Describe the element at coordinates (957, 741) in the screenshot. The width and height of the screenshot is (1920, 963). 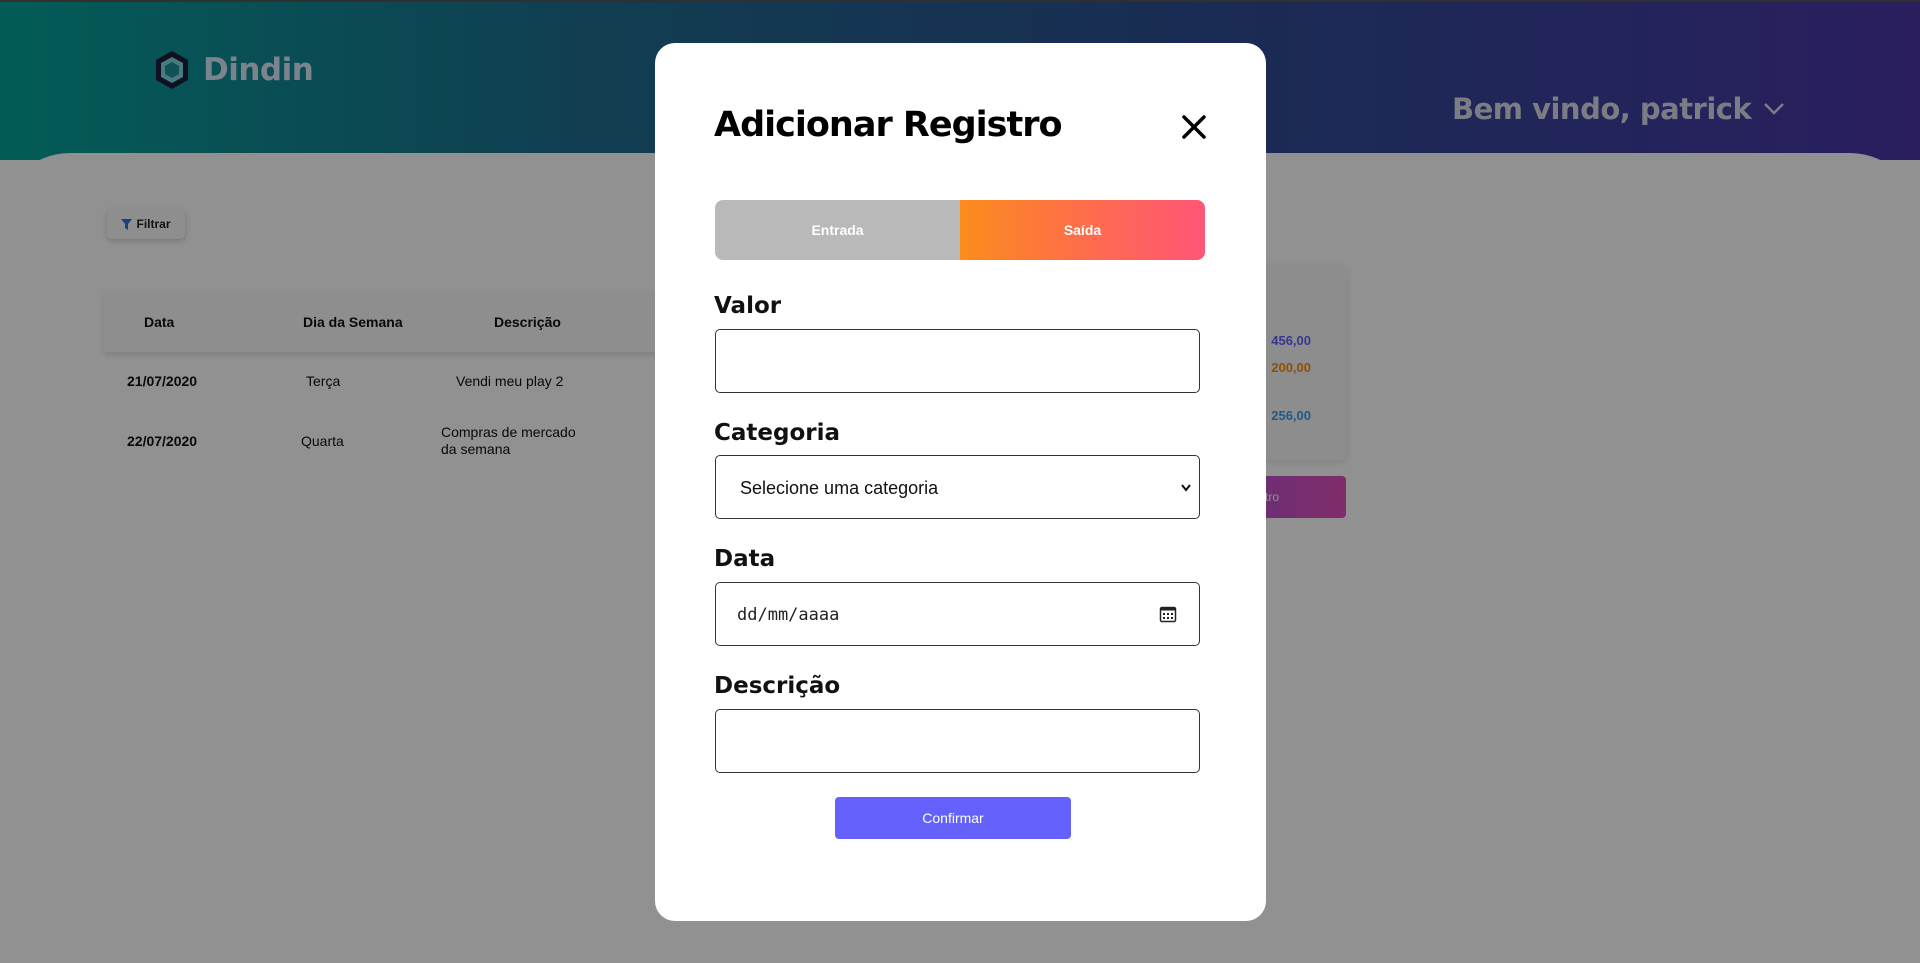
I see `descricao-input` at that location.